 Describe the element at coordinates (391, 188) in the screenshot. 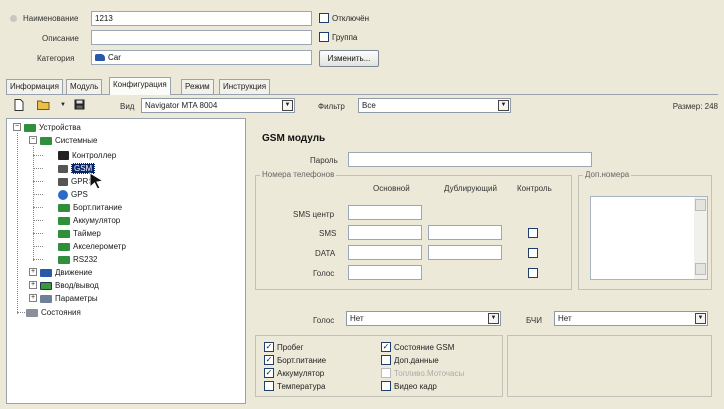

I see `column-main: Основной` at that location.